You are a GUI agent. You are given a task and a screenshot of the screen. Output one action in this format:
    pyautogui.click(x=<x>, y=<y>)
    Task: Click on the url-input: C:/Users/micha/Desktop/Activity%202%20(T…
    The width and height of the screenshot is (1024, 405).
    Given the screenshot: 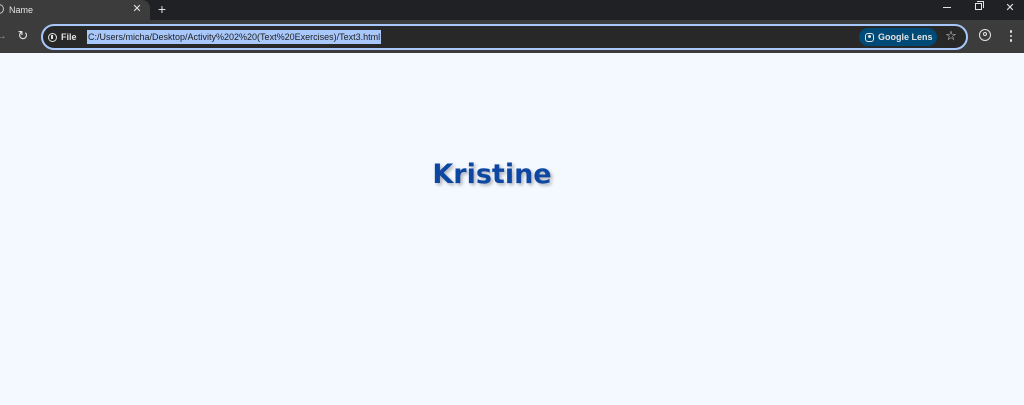 What is the action you would take?
    pyautogui.click(x=234, y=37)
    